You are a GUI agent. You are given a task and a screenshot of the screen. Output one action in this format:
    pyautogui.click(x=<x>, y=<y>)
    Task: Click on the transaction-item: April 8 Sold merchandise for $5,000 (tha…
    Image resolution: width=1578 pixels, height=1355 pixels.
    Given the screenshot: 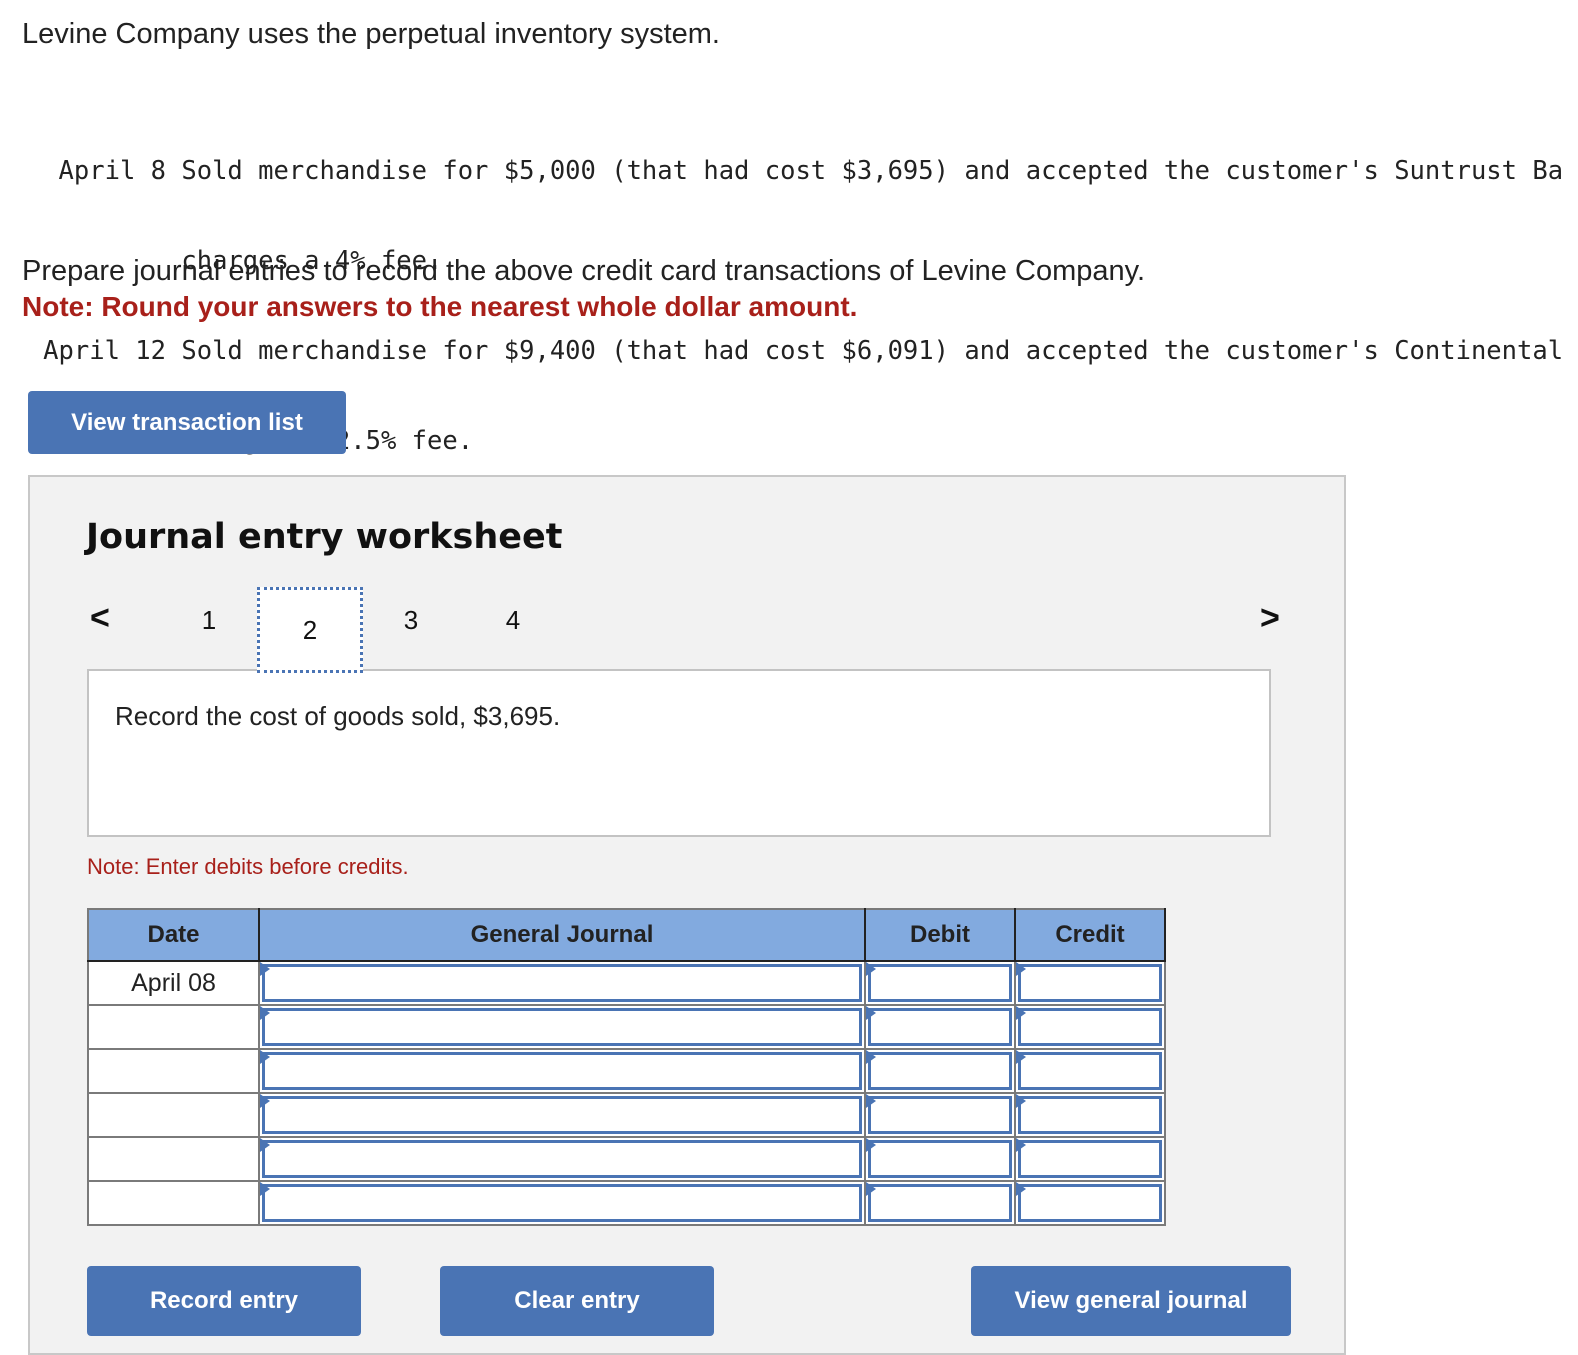 What is the action you would take?
    pyautogui.click(x=793, y=171)
    